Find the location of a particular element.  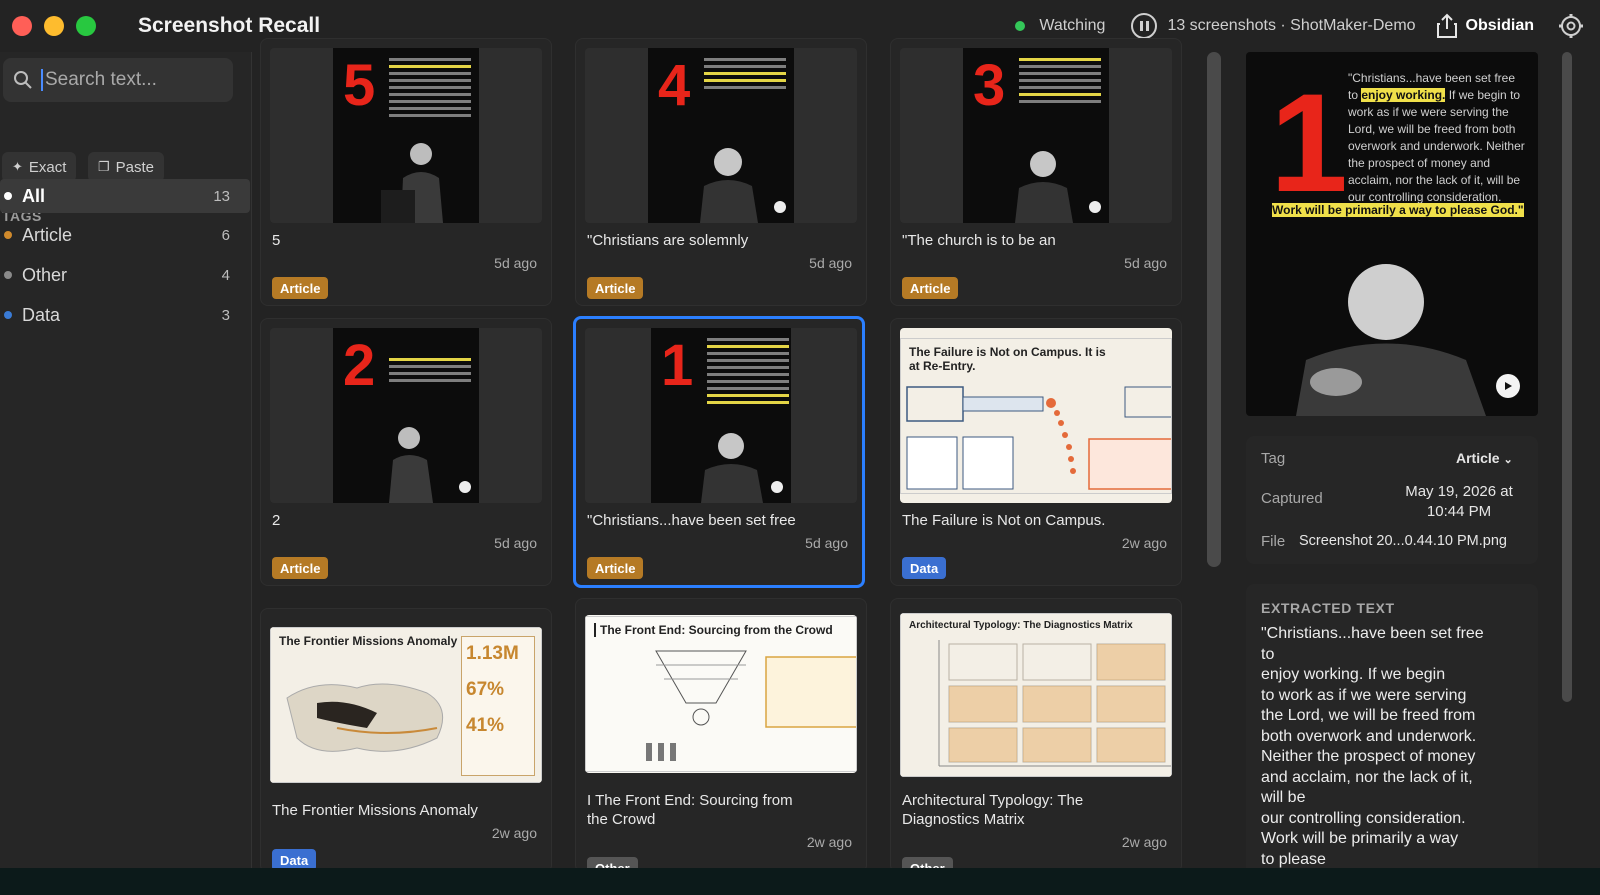

tag-key: Tag is located at coordinates (1273, 458).